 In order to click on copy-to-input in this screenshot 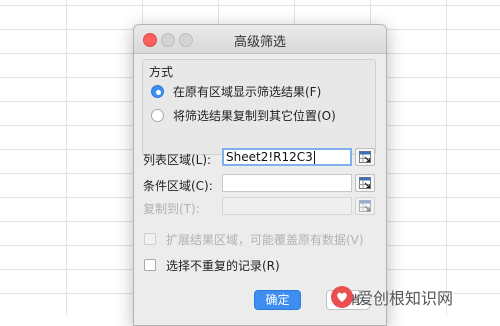, I will do `click(287, 206)`.